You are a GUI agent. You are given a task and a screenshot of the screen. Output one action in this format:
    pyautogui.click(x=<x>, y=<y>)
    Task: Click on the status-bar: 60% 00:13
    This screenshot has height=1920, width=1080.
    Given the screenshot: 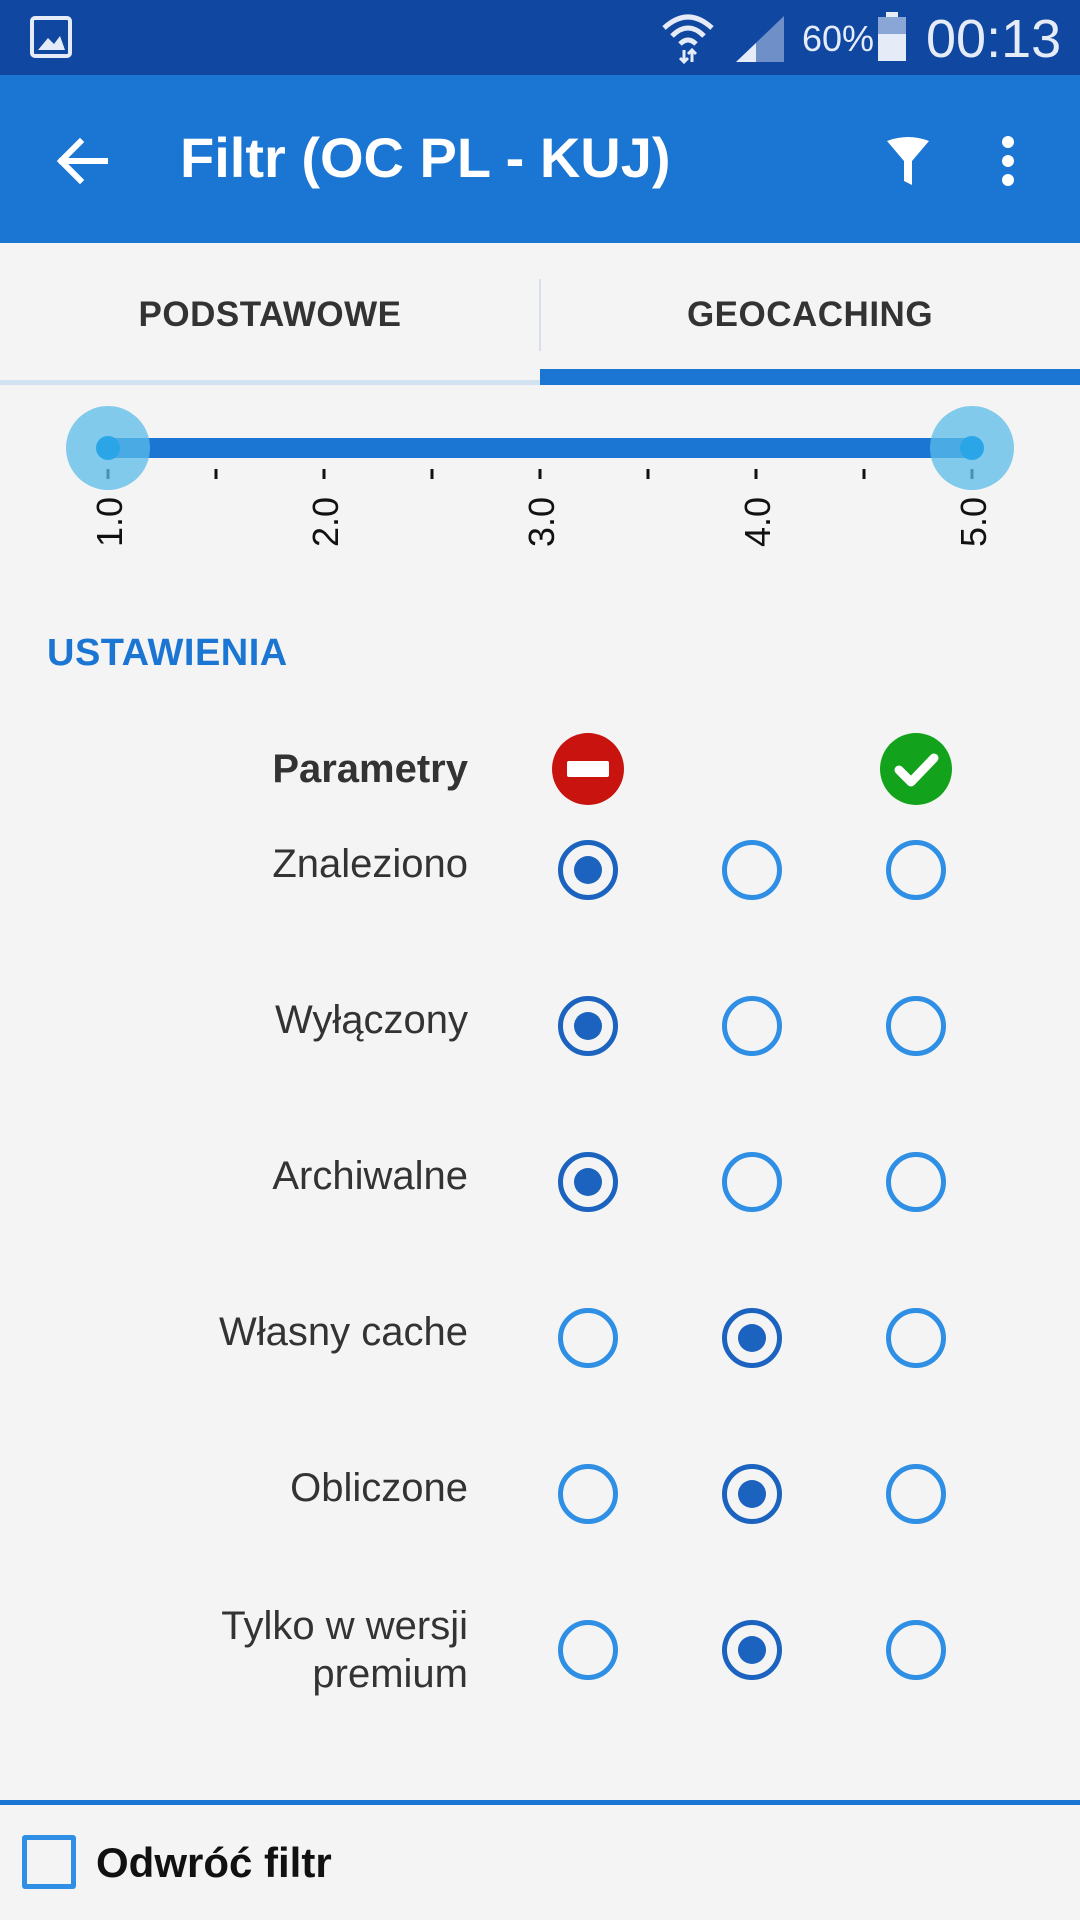 What is the action you would take?
    pyautogui.click(x=540, y=37)
    